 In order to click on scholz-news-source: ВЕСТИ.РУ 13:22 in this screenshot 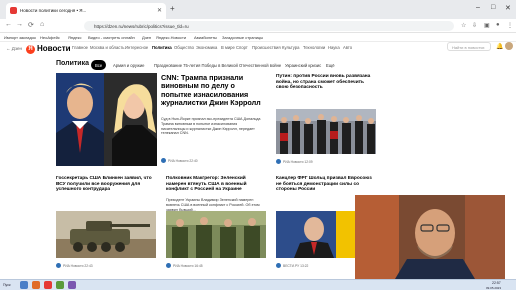, I will do `click(296, 266)`.